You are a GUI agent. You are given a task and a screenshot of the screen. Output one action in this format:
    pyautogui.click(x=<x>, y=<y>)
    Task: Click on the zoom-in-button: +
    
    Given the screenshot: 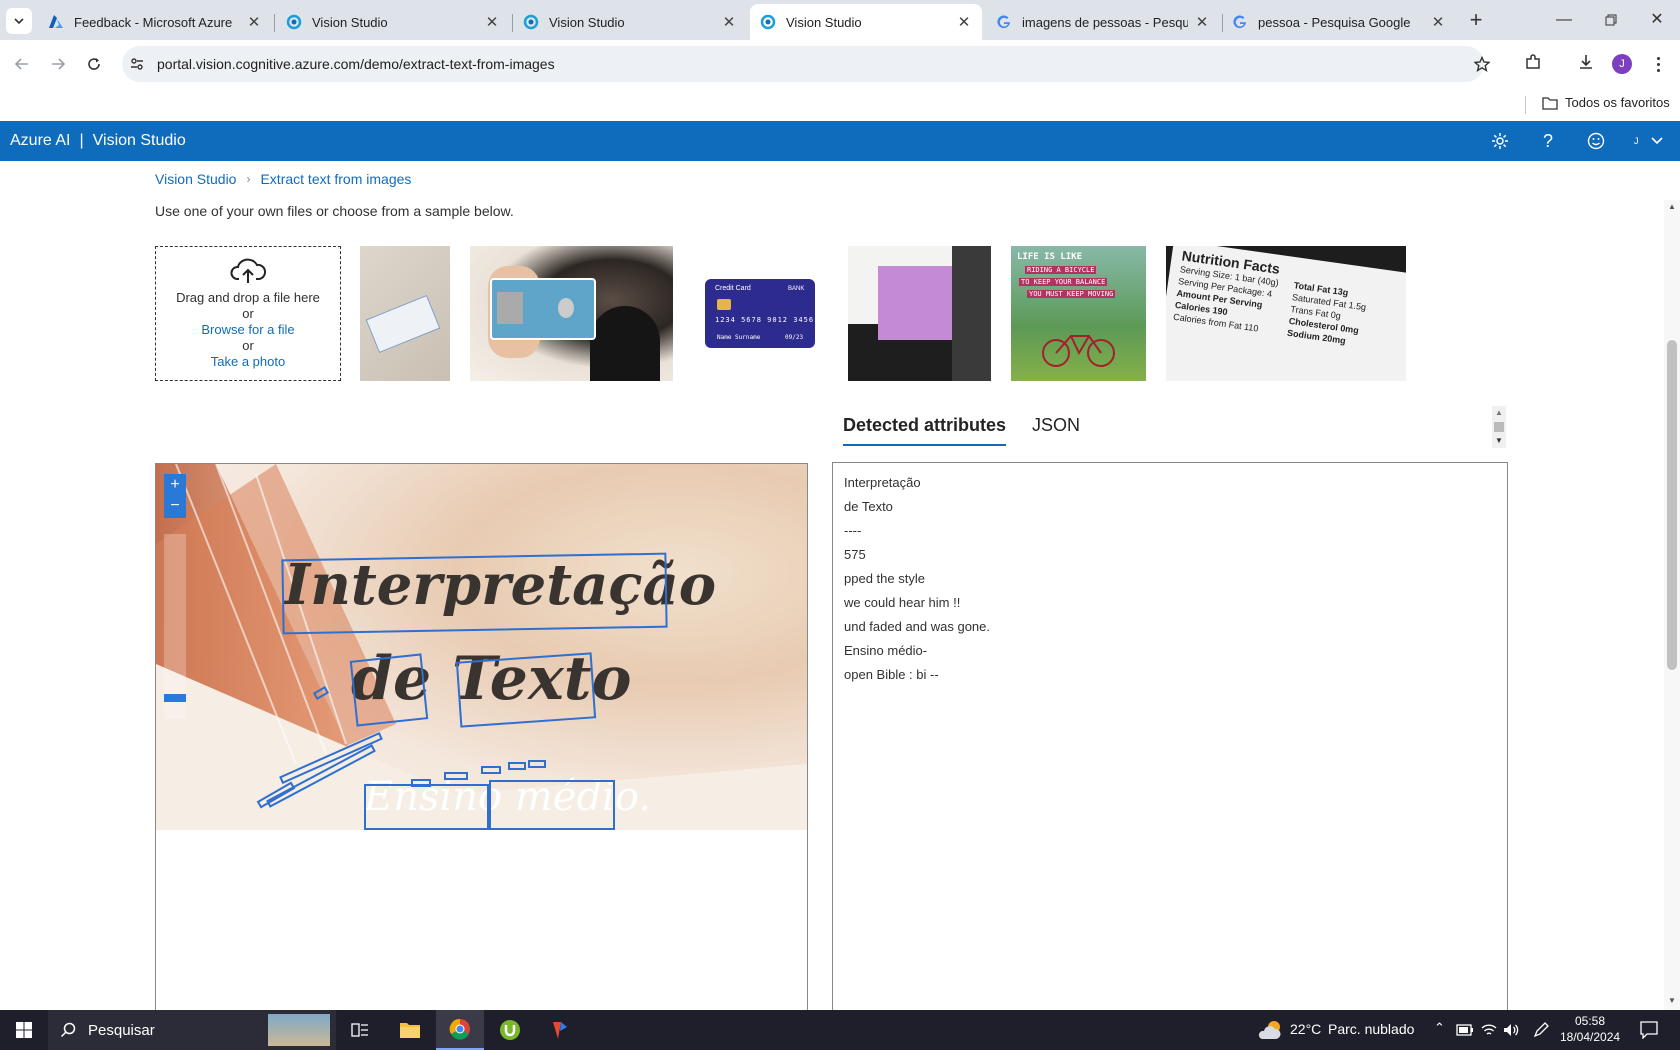 What is the action you would take?
    pyautogui.click(x=175, y=485)
    